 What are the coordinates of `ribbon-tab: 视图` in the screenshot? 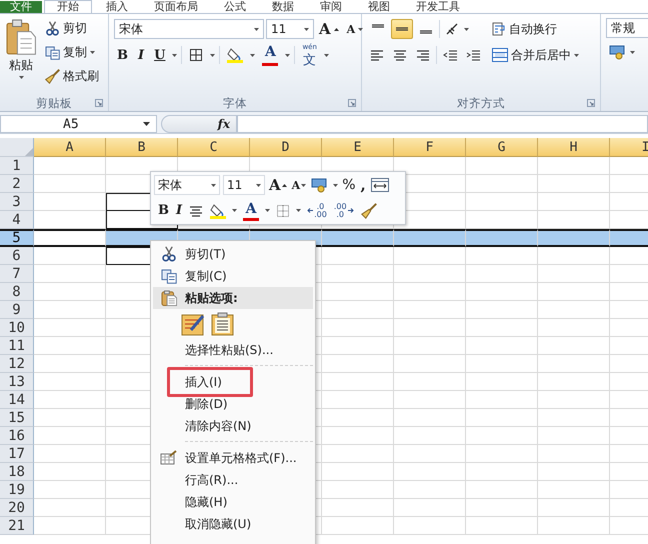 It's located at (379, 7).